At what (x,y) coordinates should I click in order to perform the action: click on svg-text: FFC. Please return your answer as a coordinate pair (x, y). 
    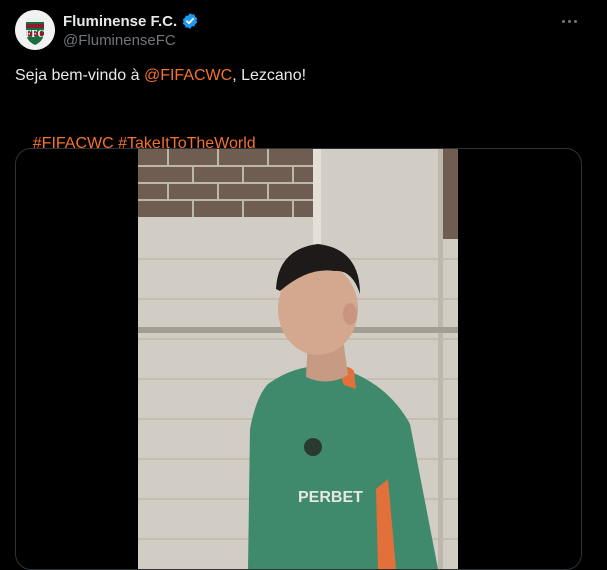
    Looking at the image, I should click on (34, 34).